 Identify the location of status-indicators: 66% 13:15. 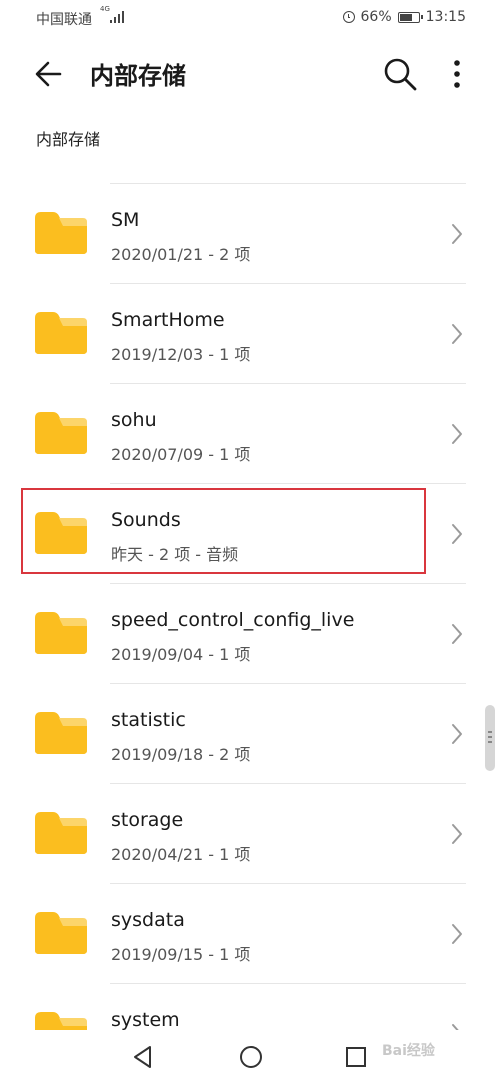
(404, 17).